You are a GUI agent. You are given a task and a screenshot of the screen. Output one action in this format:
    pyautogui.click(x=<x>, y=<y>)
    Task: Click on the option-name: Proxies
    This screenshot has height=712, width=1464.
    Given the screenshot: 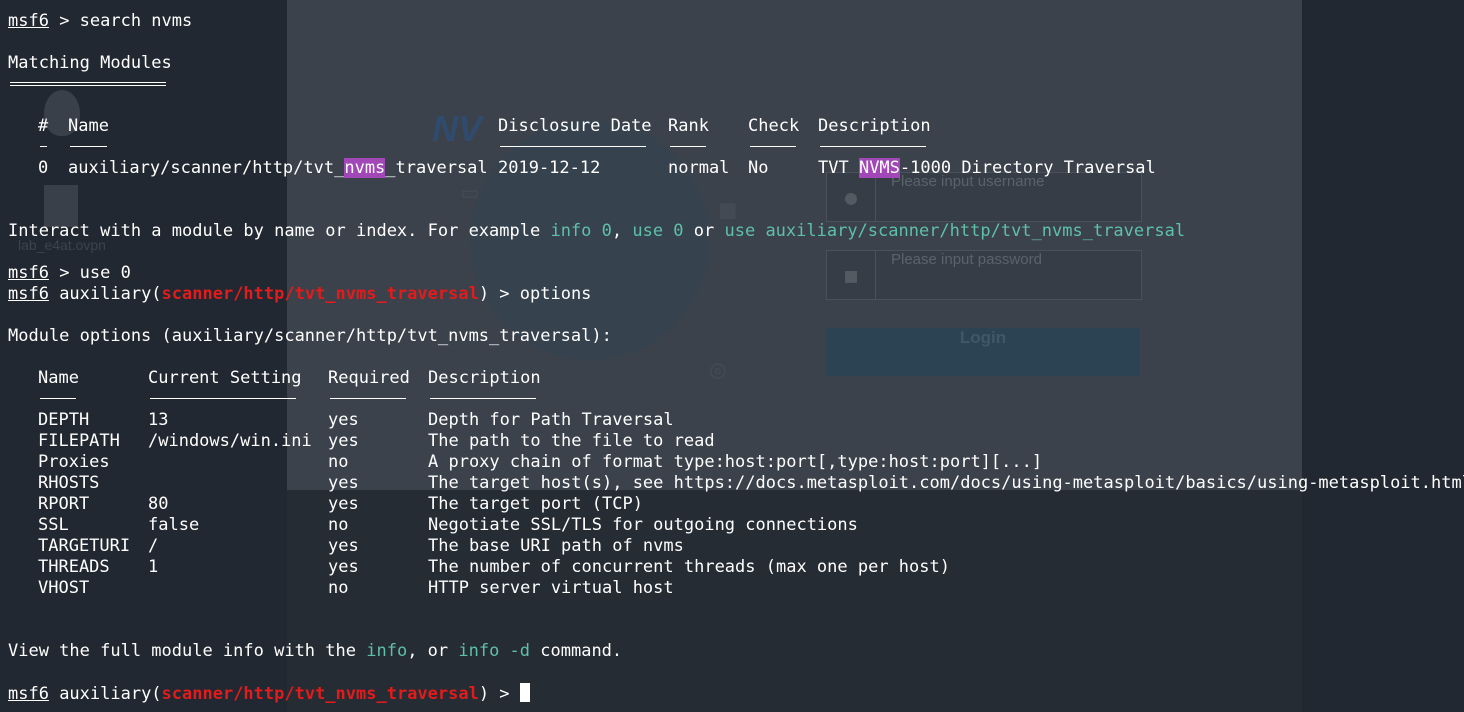 What is the action you would take?
    pyautogui.click(x=74, y=462)
    